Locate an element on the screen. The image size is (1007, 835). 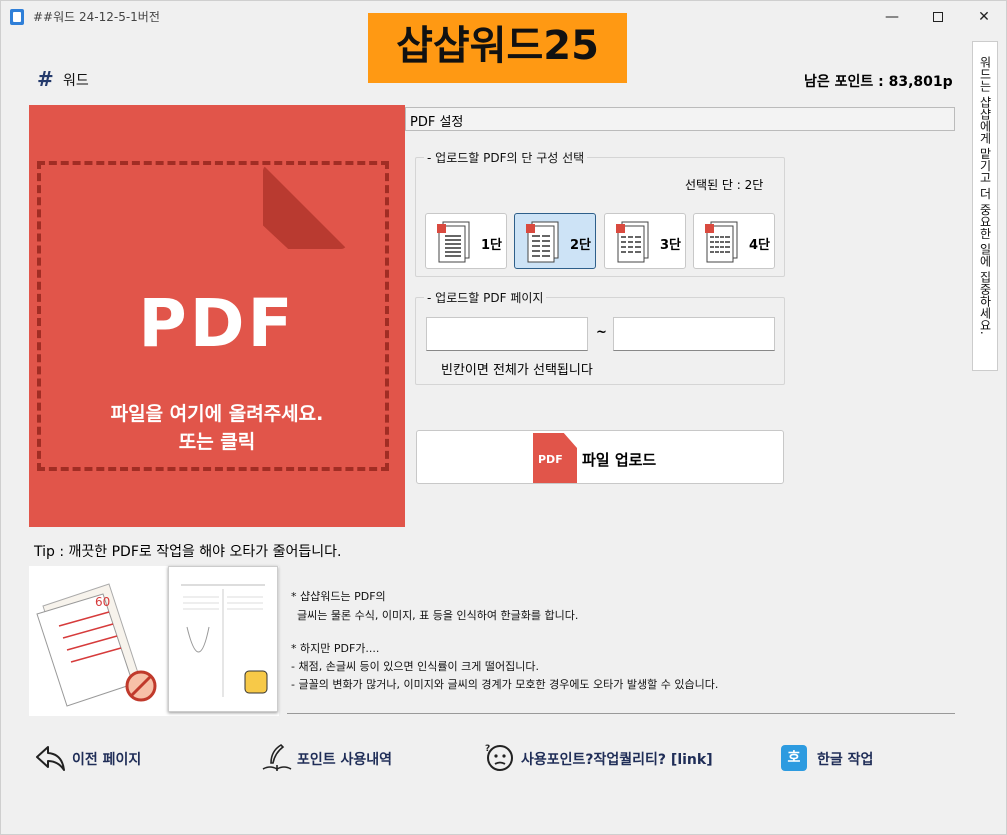
column-4-label: 4단 is located at coordinates (760, 245).